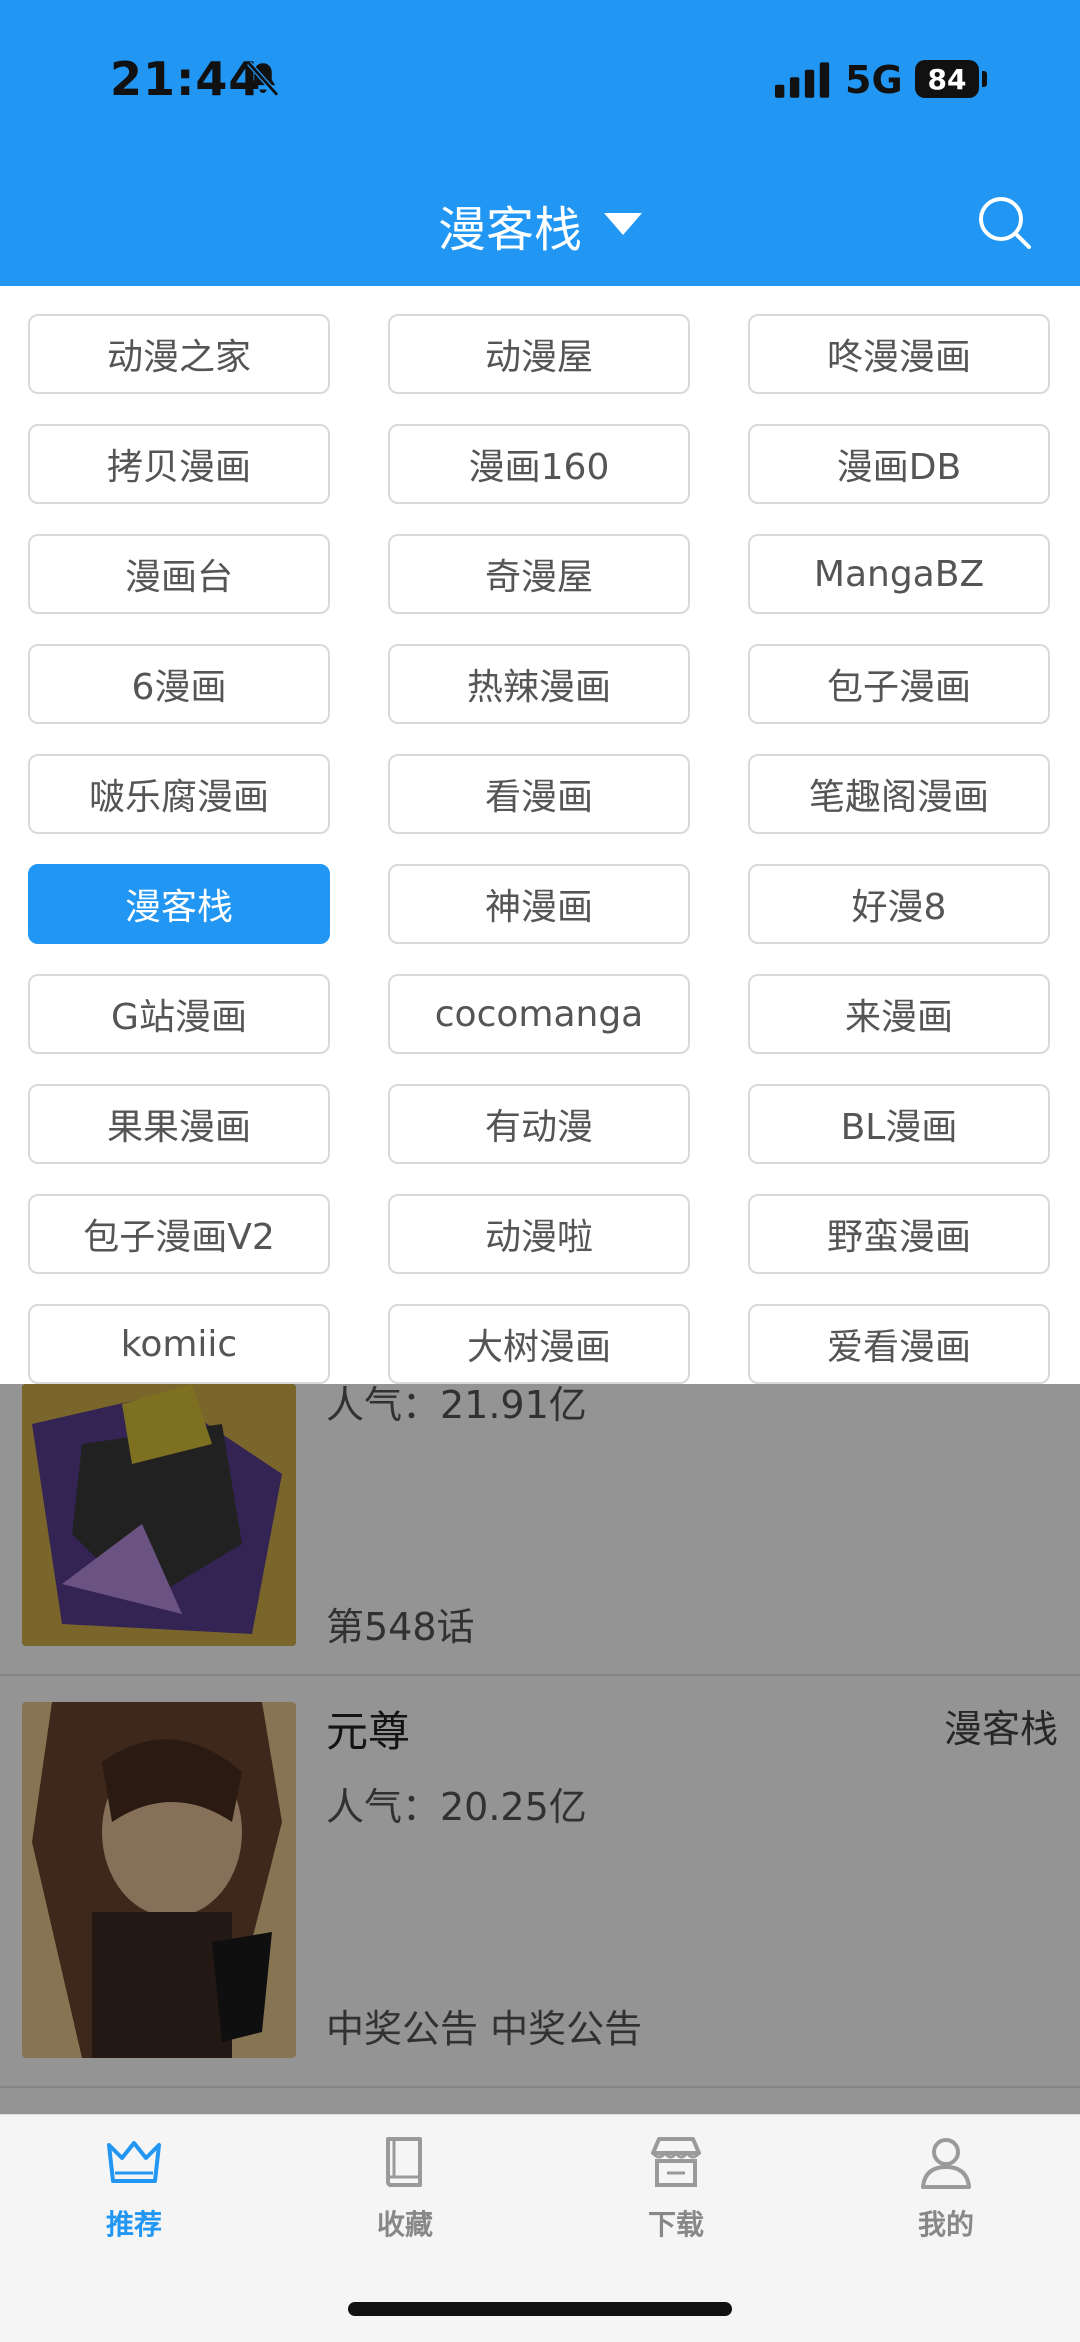 This screenshot has width=1080, height=2342. Describe the element at coordinates (133, 2224) in the screenshot. I see `tab-label: 推荐` at that location.